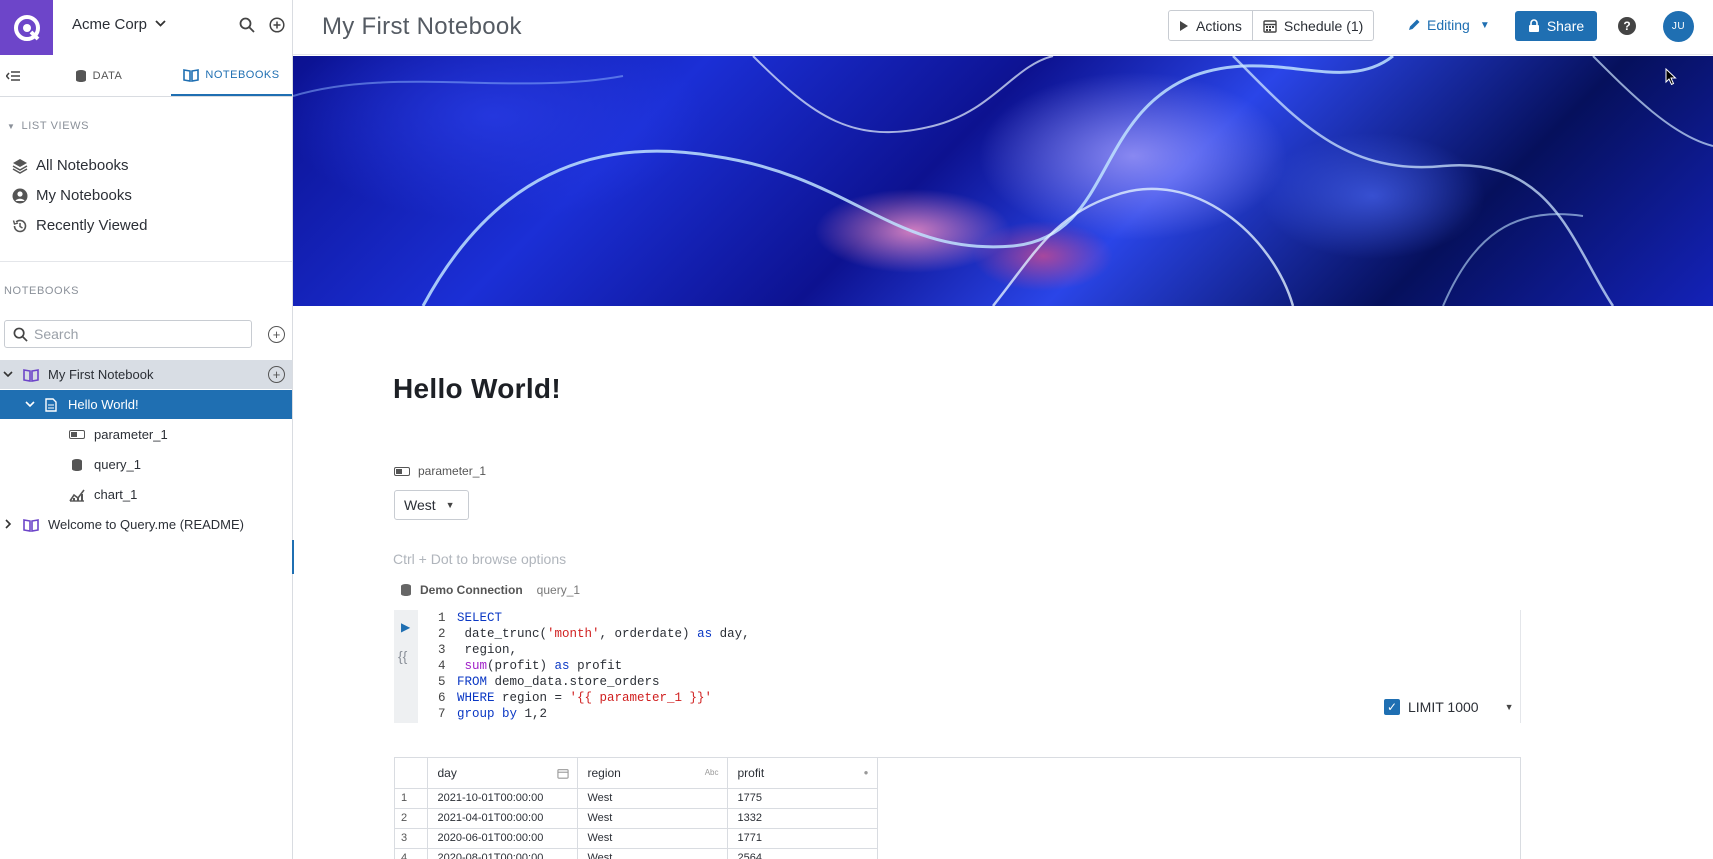 This screenshot has height=859, width=1713. Describe the element at coordinates (231, 76) in the screenshot. I see `tab-notebooks: NOTEBOOKS` at that location.